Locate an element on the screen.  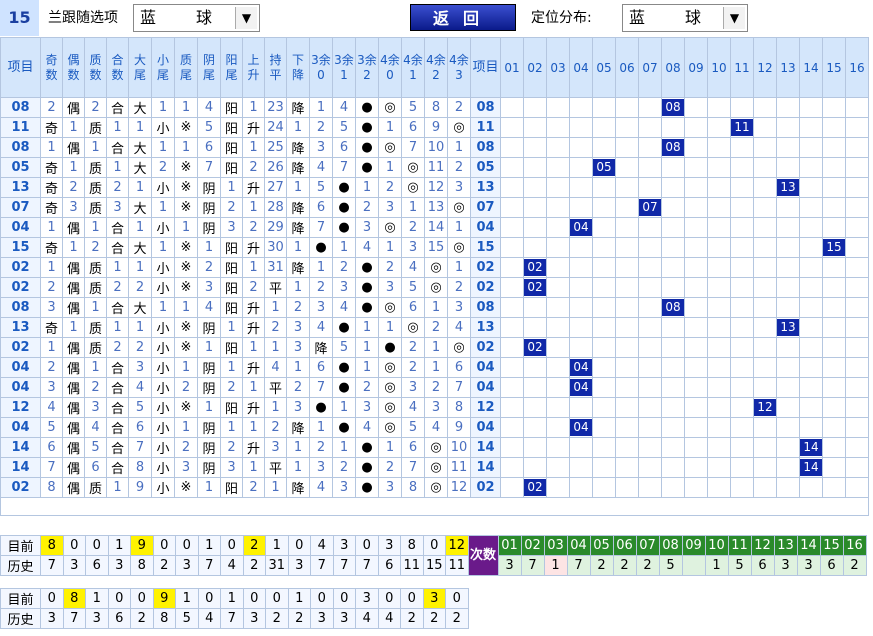
current-value: 3 is located at coordinates (344, 545).